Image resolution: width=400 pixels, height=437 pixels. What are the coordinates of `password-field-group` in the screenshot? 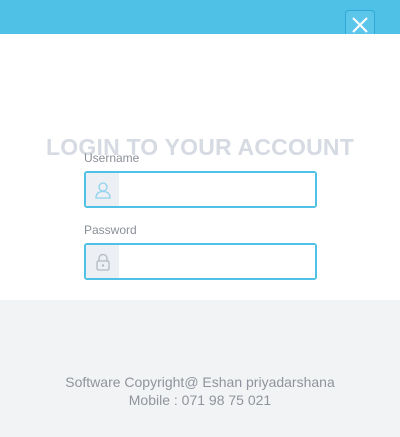 It's located at (200, 261).